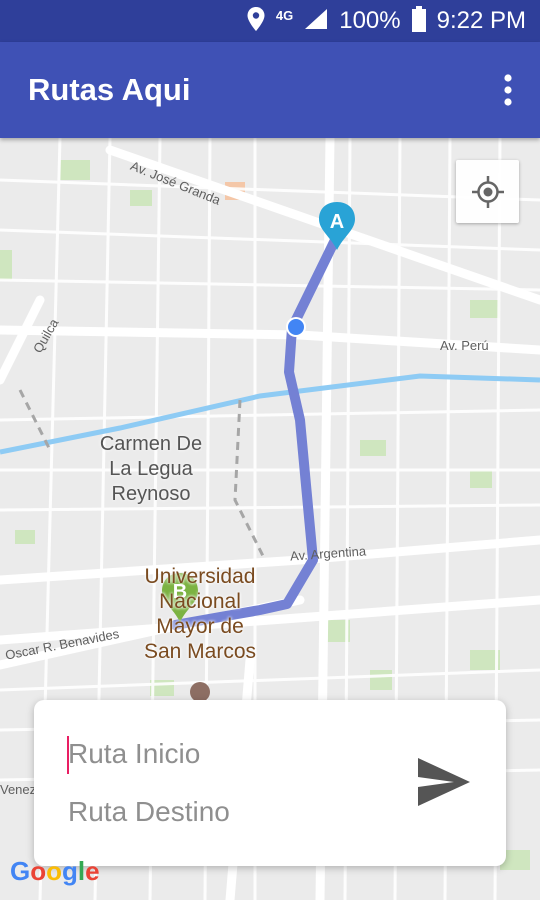 The image size is (540, 900). What do you see at coordinates (270, 21) in the screenshot?
I see `status-bar: 4G 100% 9:22 PM` at bounding box center [270, 21].